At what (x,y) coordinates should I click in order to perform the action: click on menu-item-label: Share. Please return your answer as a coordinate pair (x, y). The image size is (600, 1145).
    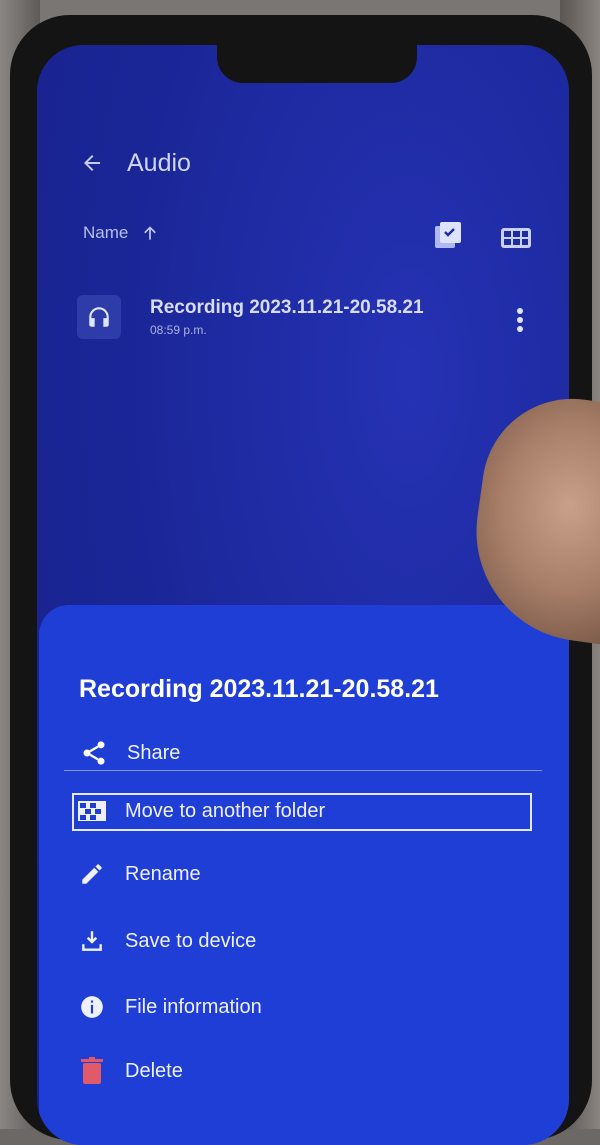
    Looking at the image, I should click on (154, 752).